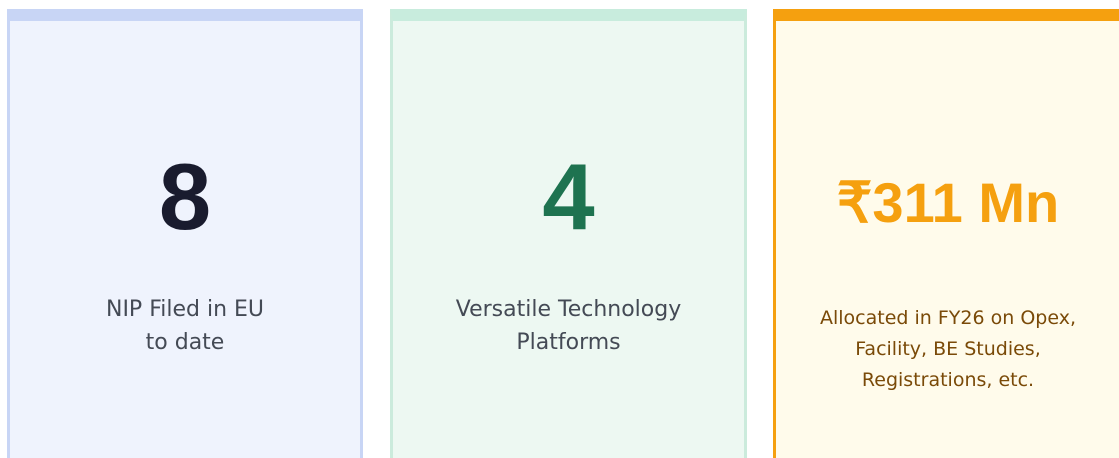 This screenshot has width=1119, height=458. I want to click on stat-caption: NIP Filed in EU to date, so click(185, 326).